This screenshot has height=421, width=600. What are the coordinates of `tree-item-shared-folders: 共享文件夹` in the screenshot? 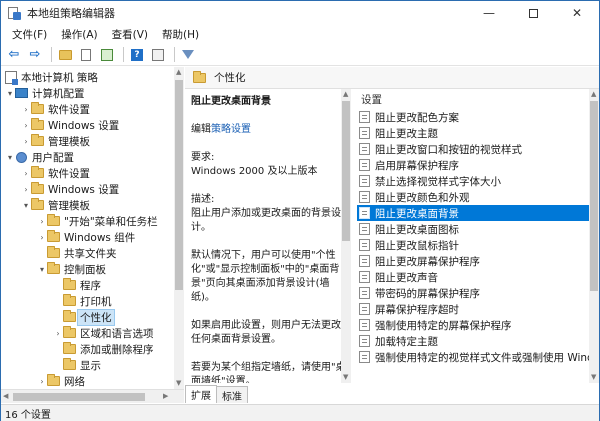 It's located at (77, 253).